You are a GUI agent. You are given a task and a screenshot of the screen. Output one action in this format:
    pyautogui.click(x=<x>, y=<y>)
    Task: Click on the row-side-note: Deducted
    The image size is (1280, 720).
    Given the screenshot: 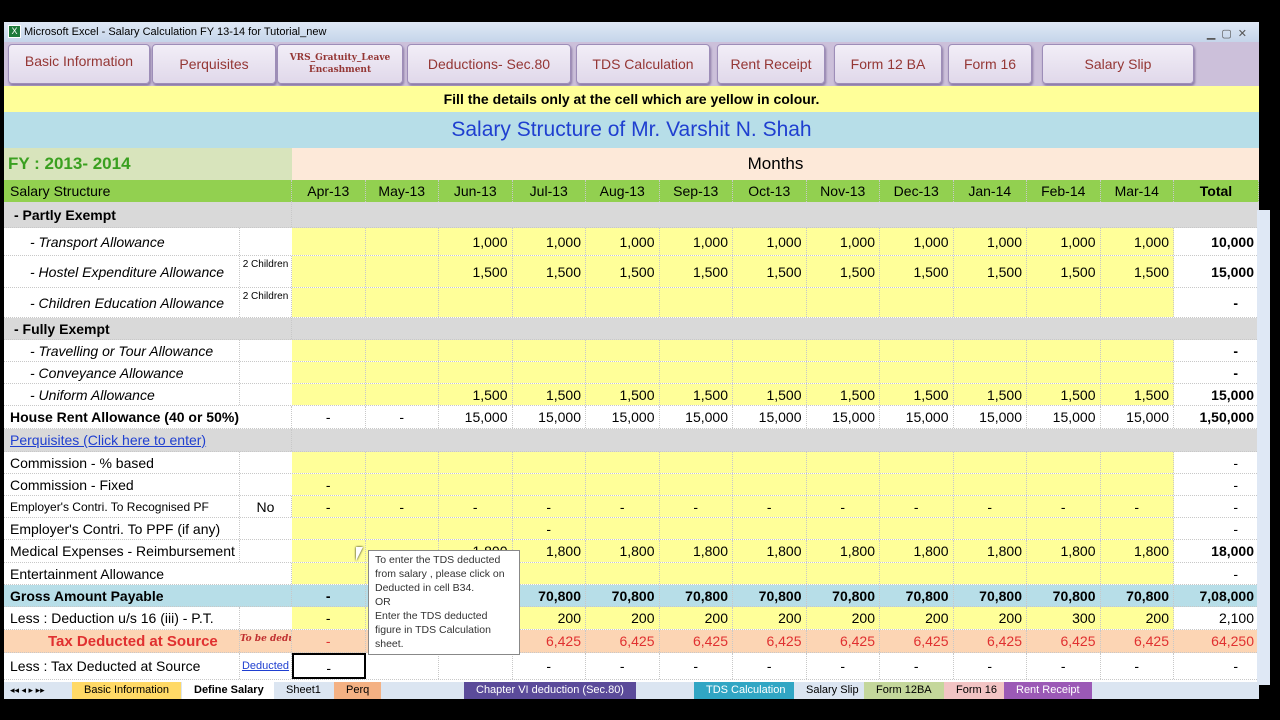 What is the action you would take?
    pyautogui.click(x=266, y=666)
    